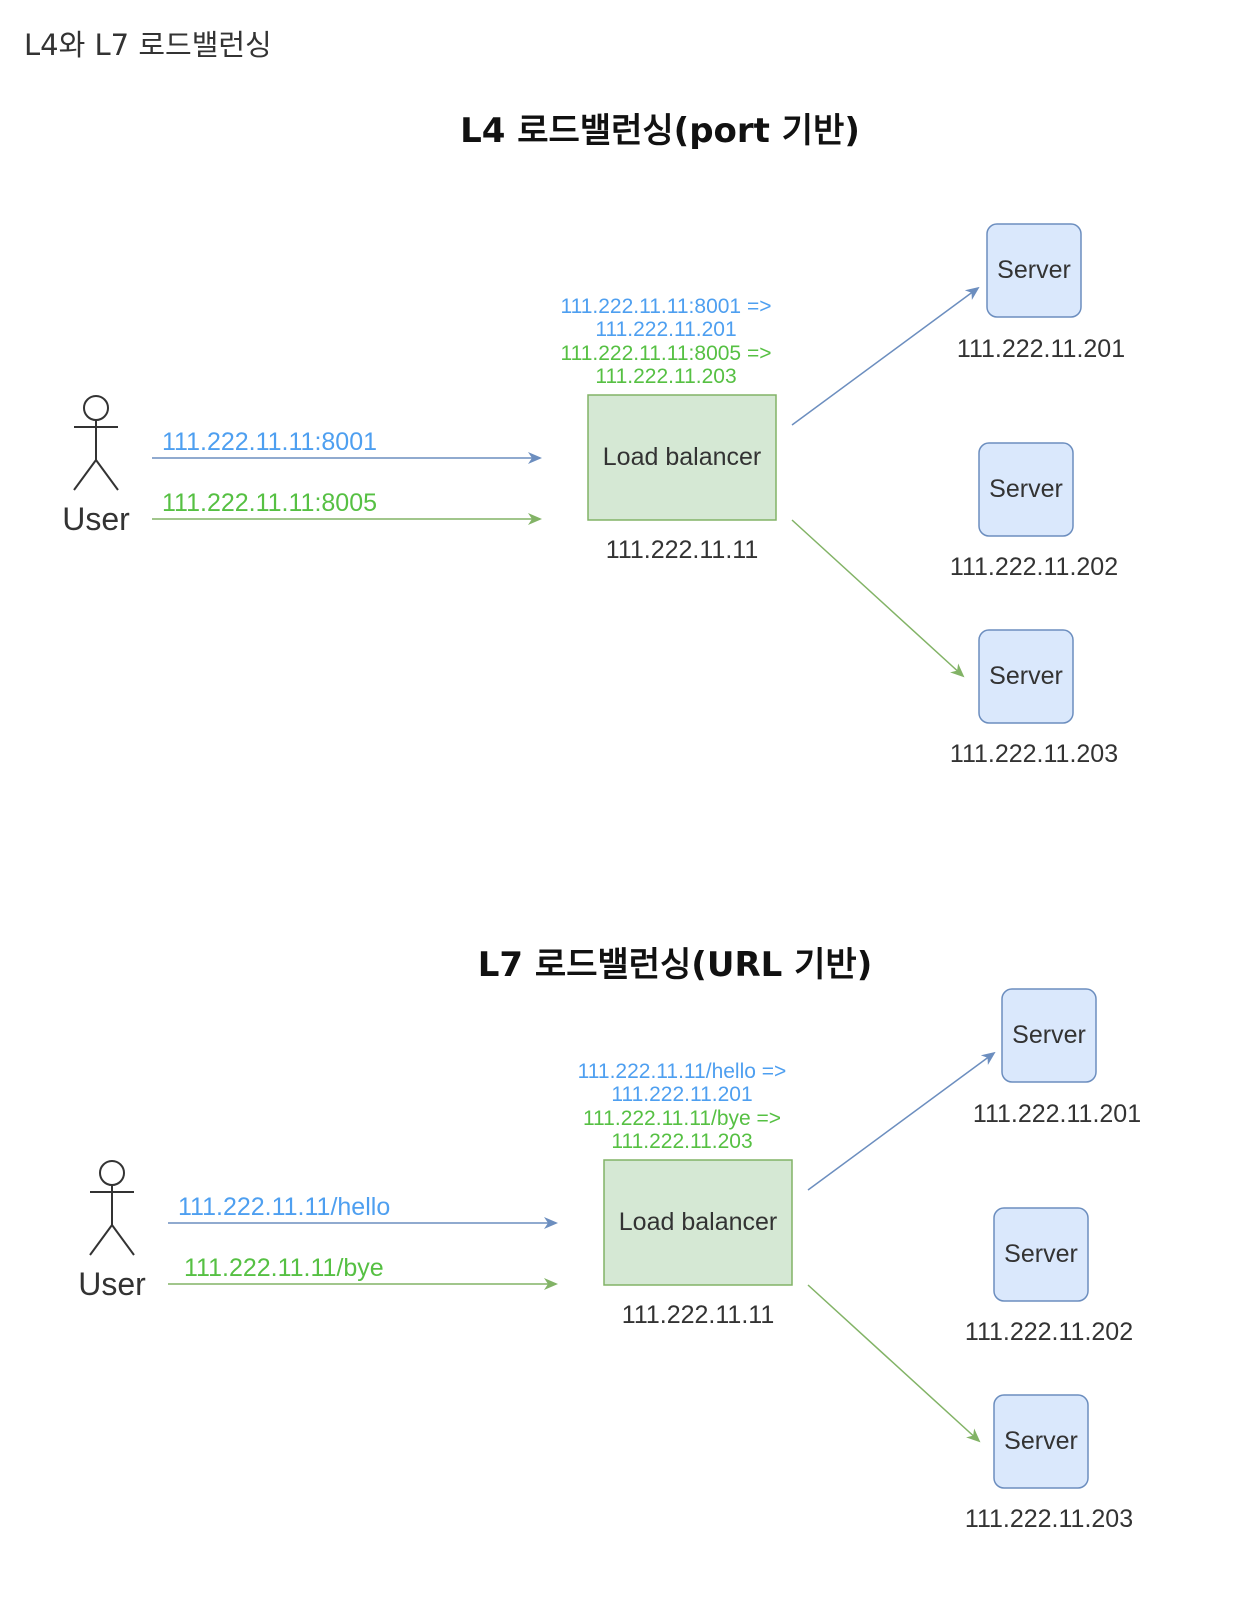 The image size is (1238, 1606). What do you see at coordinates (666, 353) in the screenshot?
I see `rule-2-from: 111.222.11.11:8005 =>` at bounding box center [666, 353].